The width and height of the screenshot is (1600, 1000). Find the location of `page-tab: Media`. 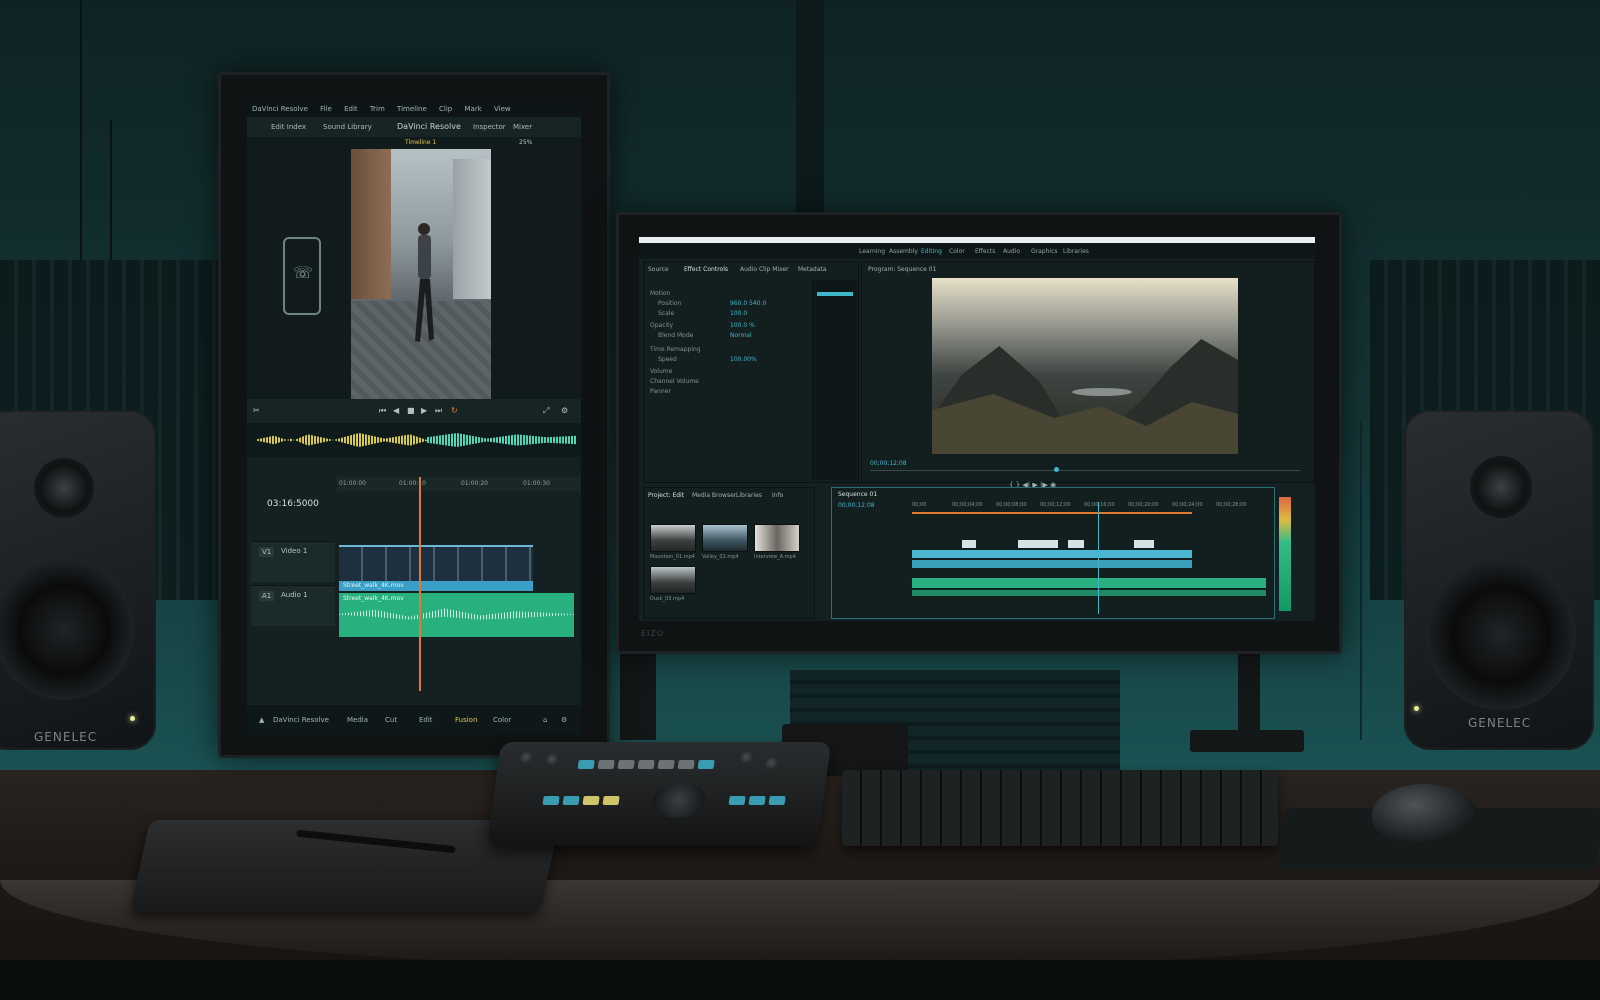

page-tab: Media is located at coordinates (357, 720).